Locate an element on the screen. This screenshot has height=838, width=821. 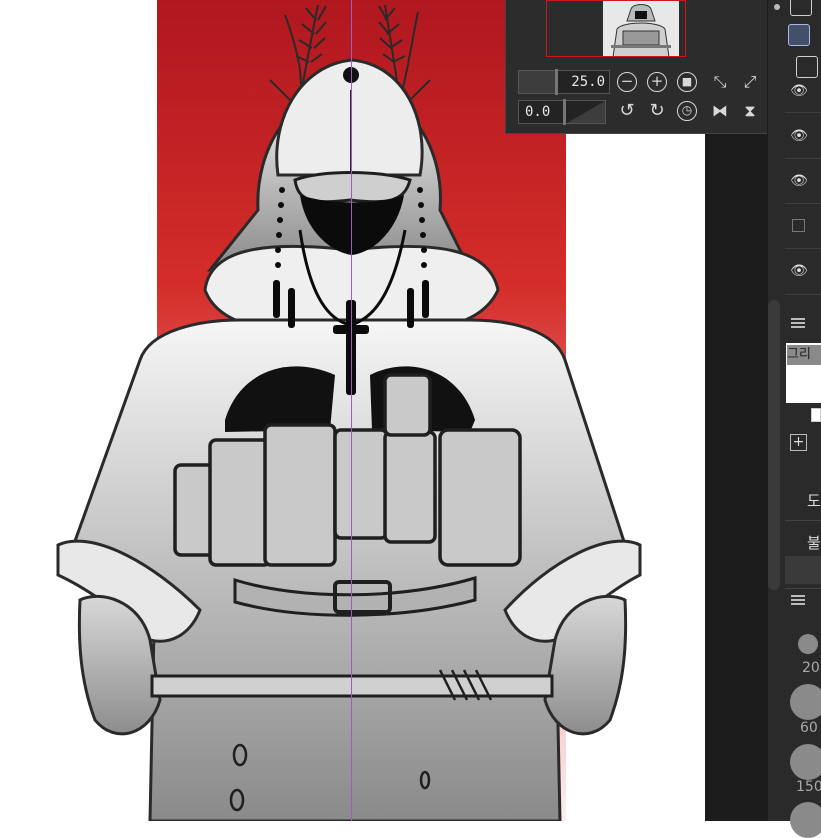
thumbnail-figure is located at coordinates (641, 28).